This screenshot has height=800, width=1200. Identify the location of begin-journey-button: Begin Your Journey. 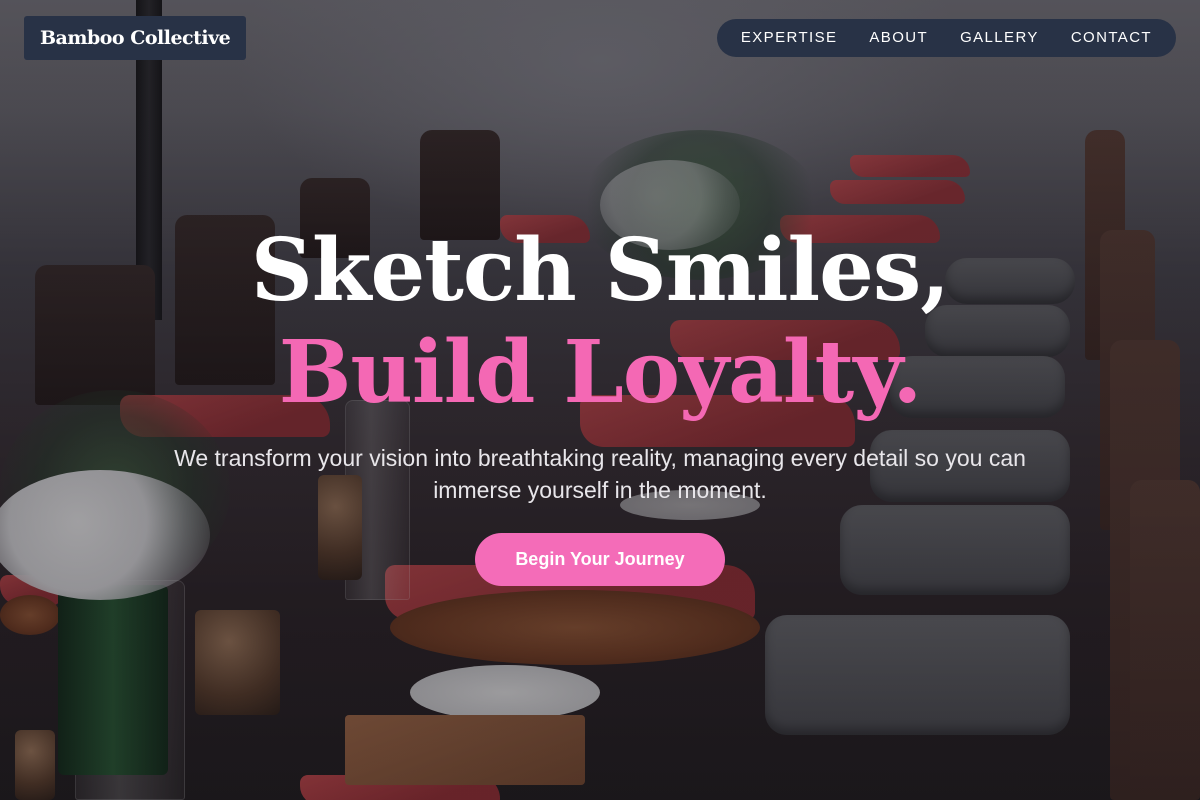
(600, 559).